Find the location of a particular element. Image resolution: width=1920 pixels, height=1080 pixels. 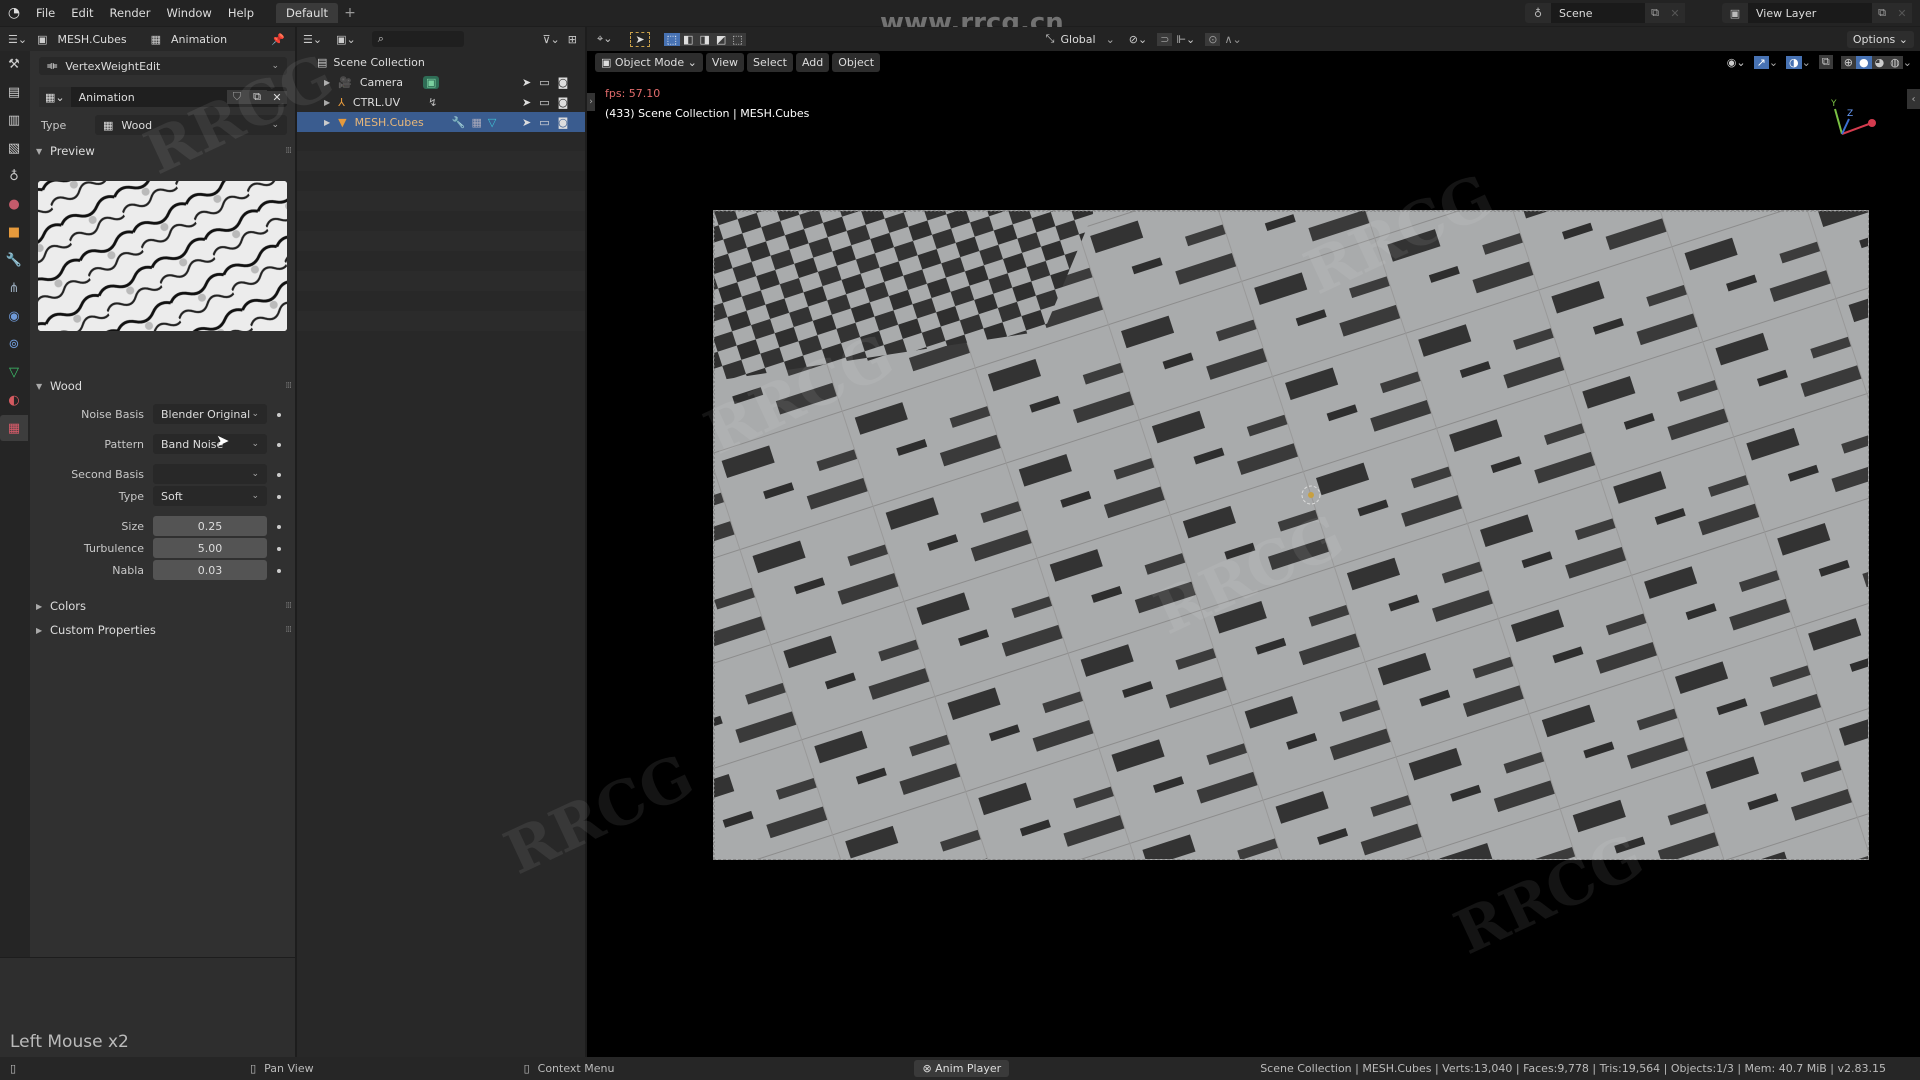

object-tab-icon: ■ is located at coordinates (14, 232).